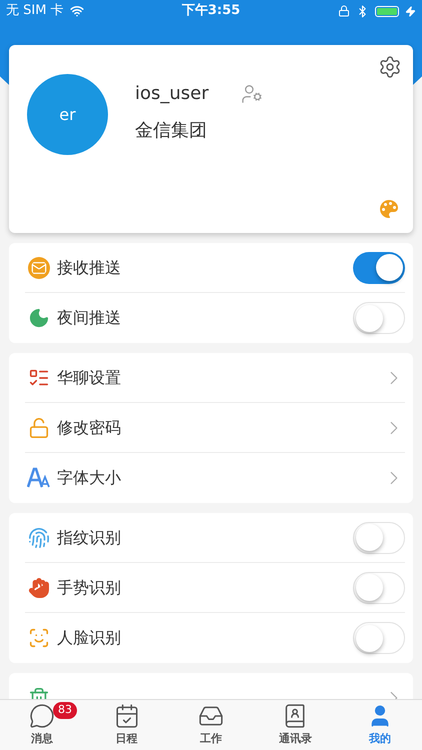  What do you see at coordinates (89, 318) in the screenshot?
I see `row-label: 夜间推送` at bounding box center [89, 318].